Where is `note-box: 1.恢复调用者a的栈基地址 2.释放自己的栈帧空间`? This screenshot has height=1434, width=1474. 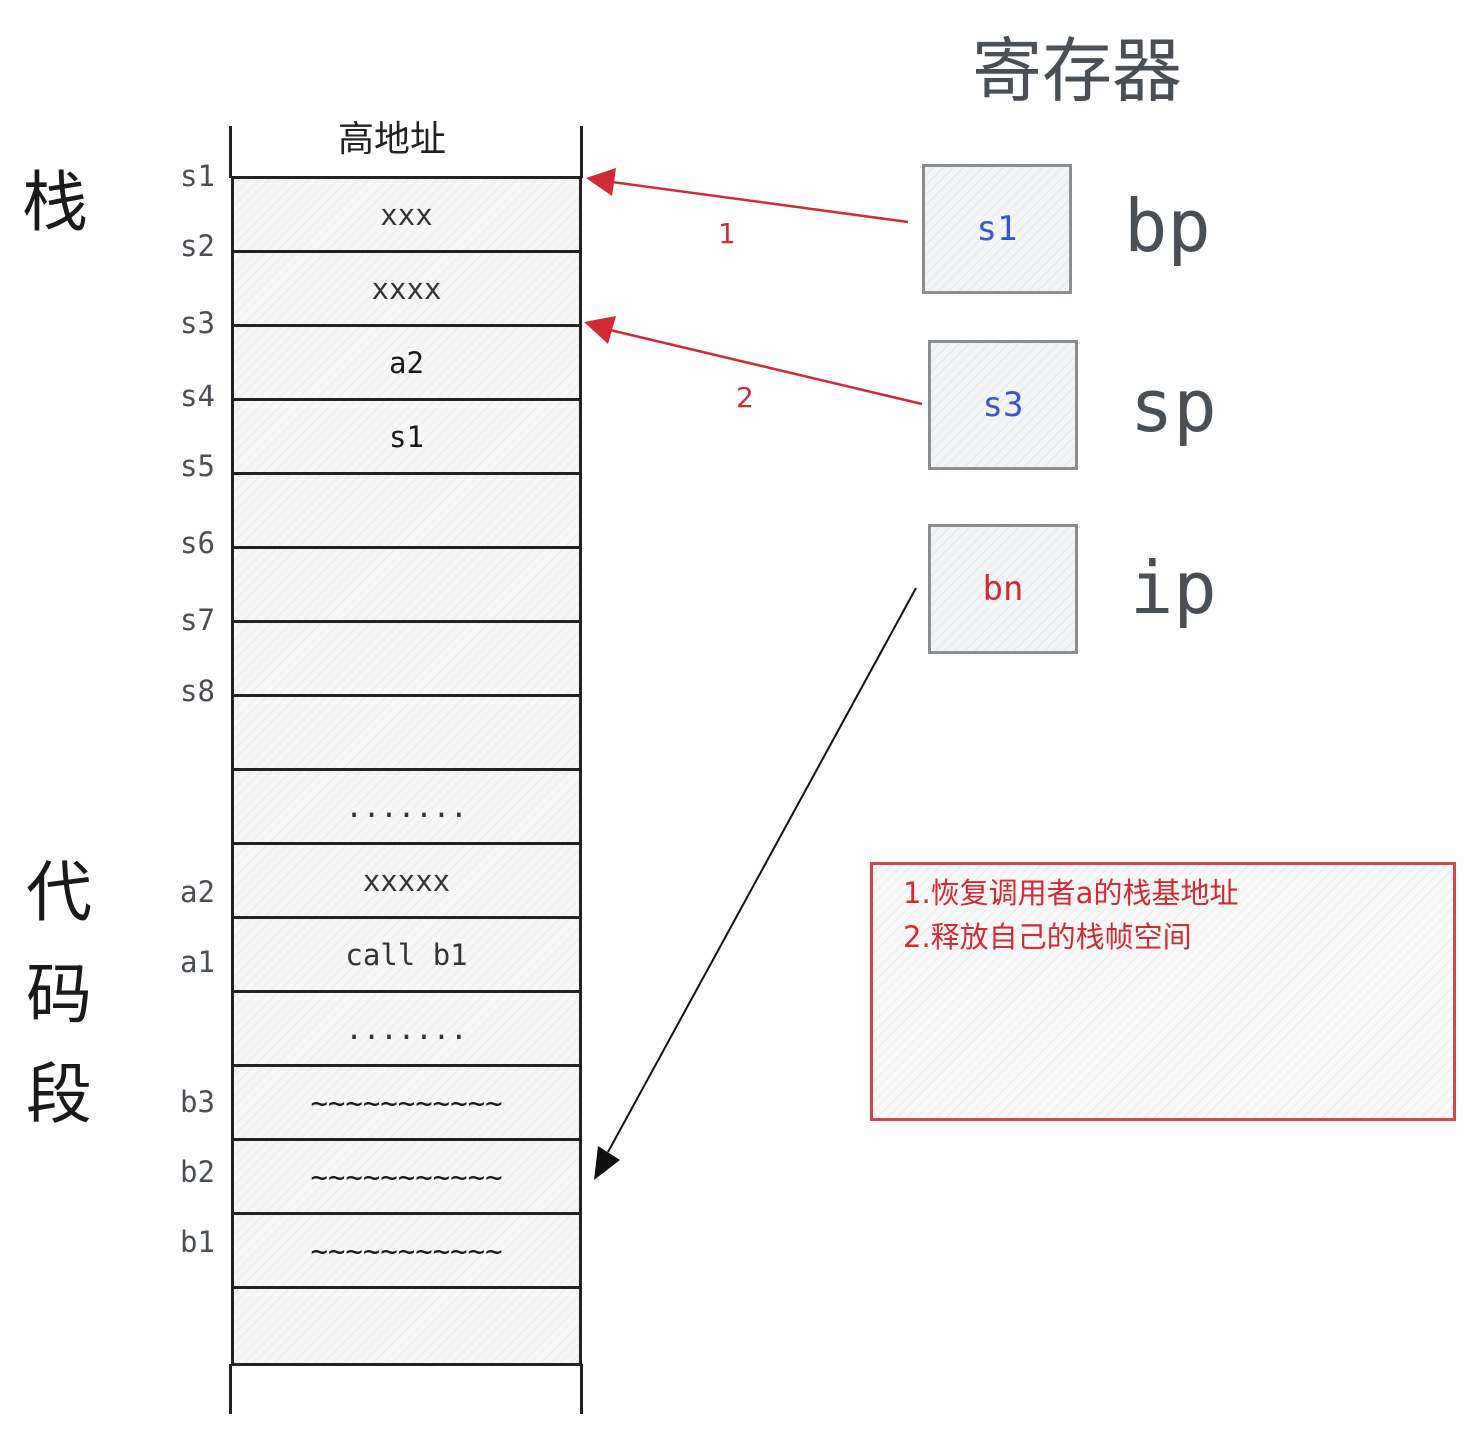
note-box: 1.恢复调用者a的栈基地址 2.释放自己的栈帧空间 is located at coordinates (1163, 991).